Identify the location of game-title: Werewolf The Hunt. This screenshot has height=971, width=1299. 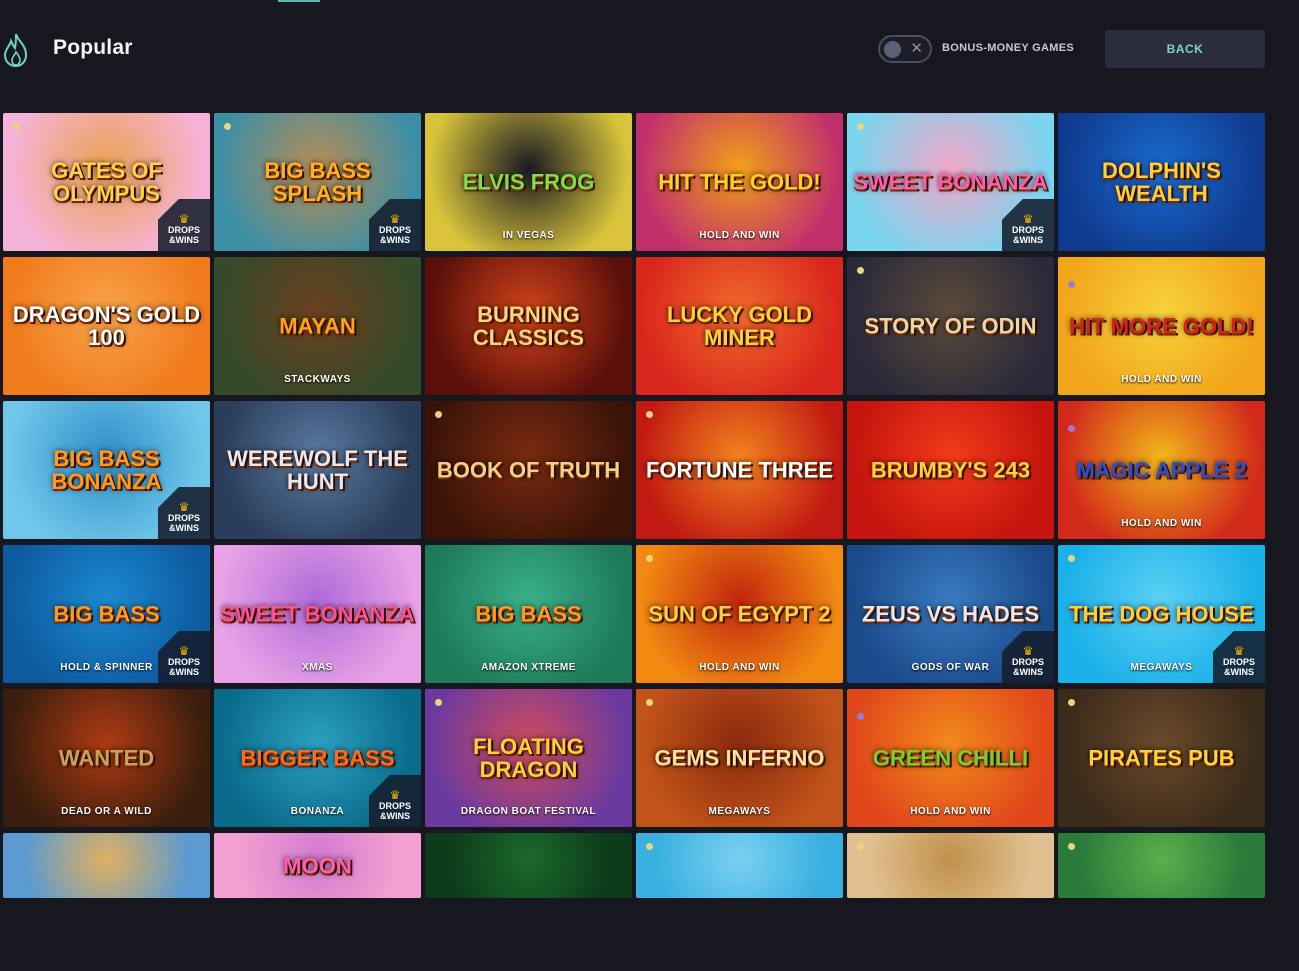
(317, 469).